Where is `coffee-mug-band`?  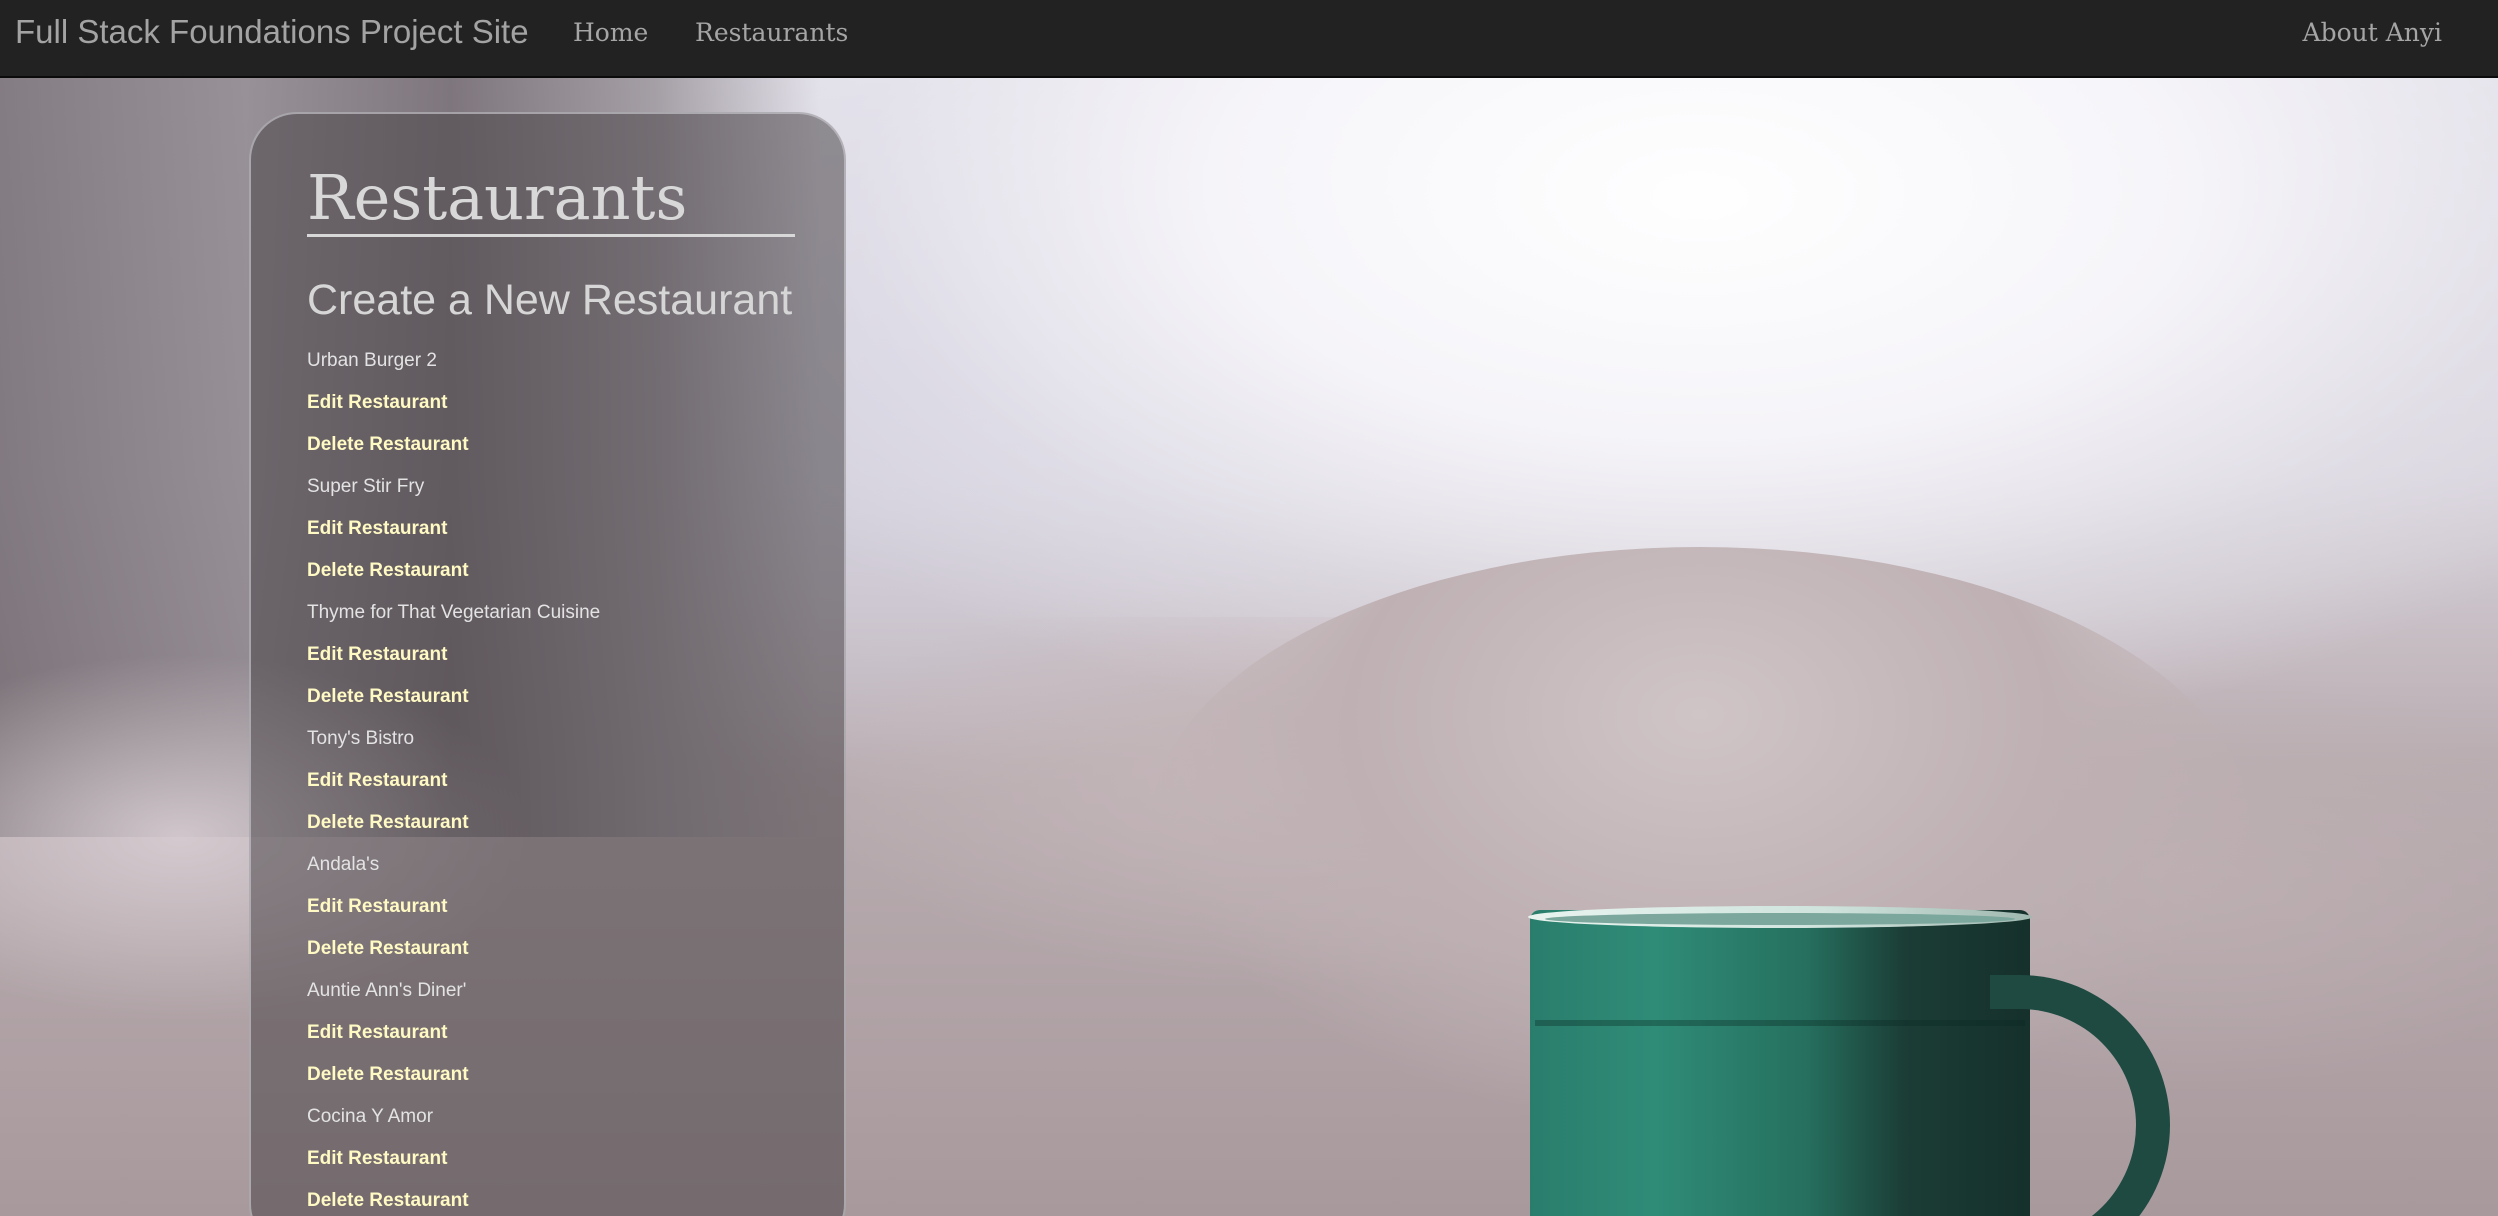 coffee-mug-band is located at coordinates (1780, 1023).